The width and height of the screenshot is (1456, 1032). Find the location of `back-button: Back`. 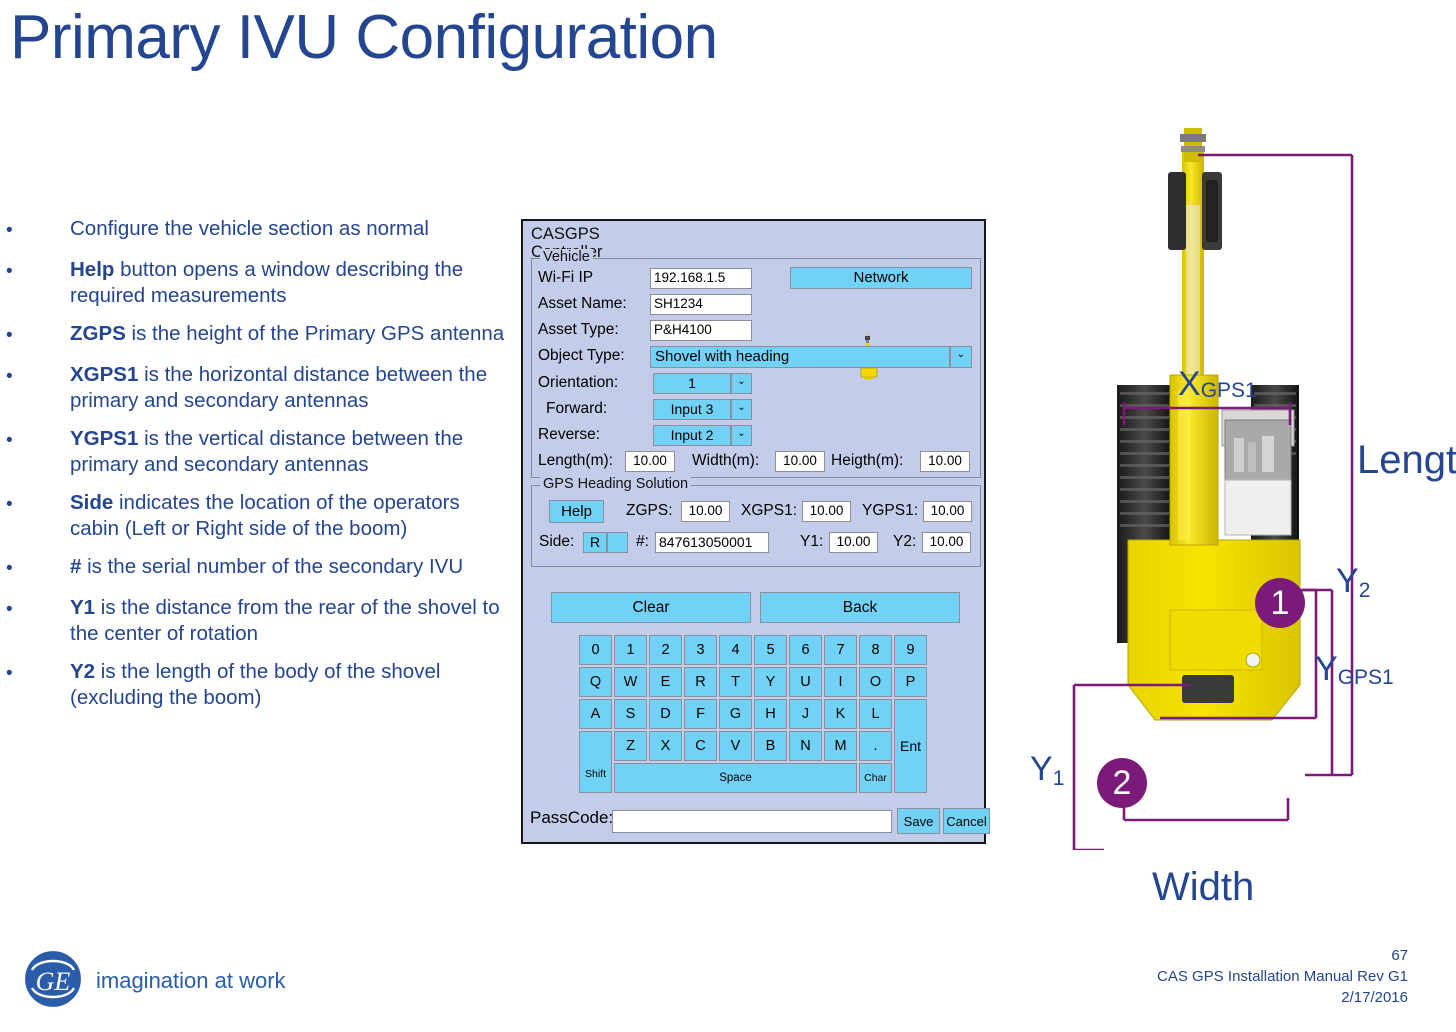

back-button: Back is located at coordinates (860, 607).